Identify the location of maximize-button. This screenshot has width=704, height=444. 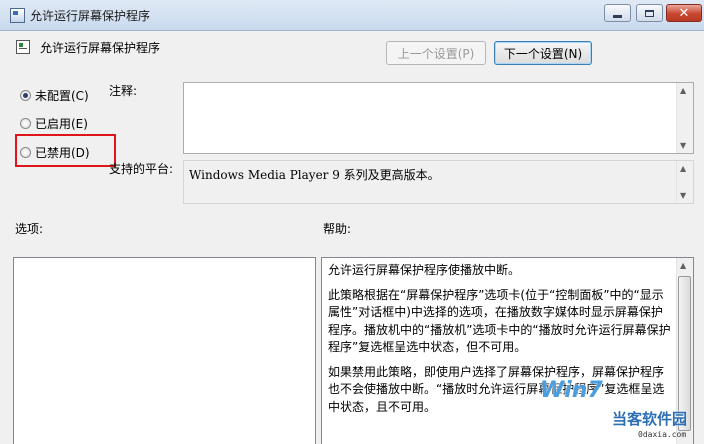
(649, 13).